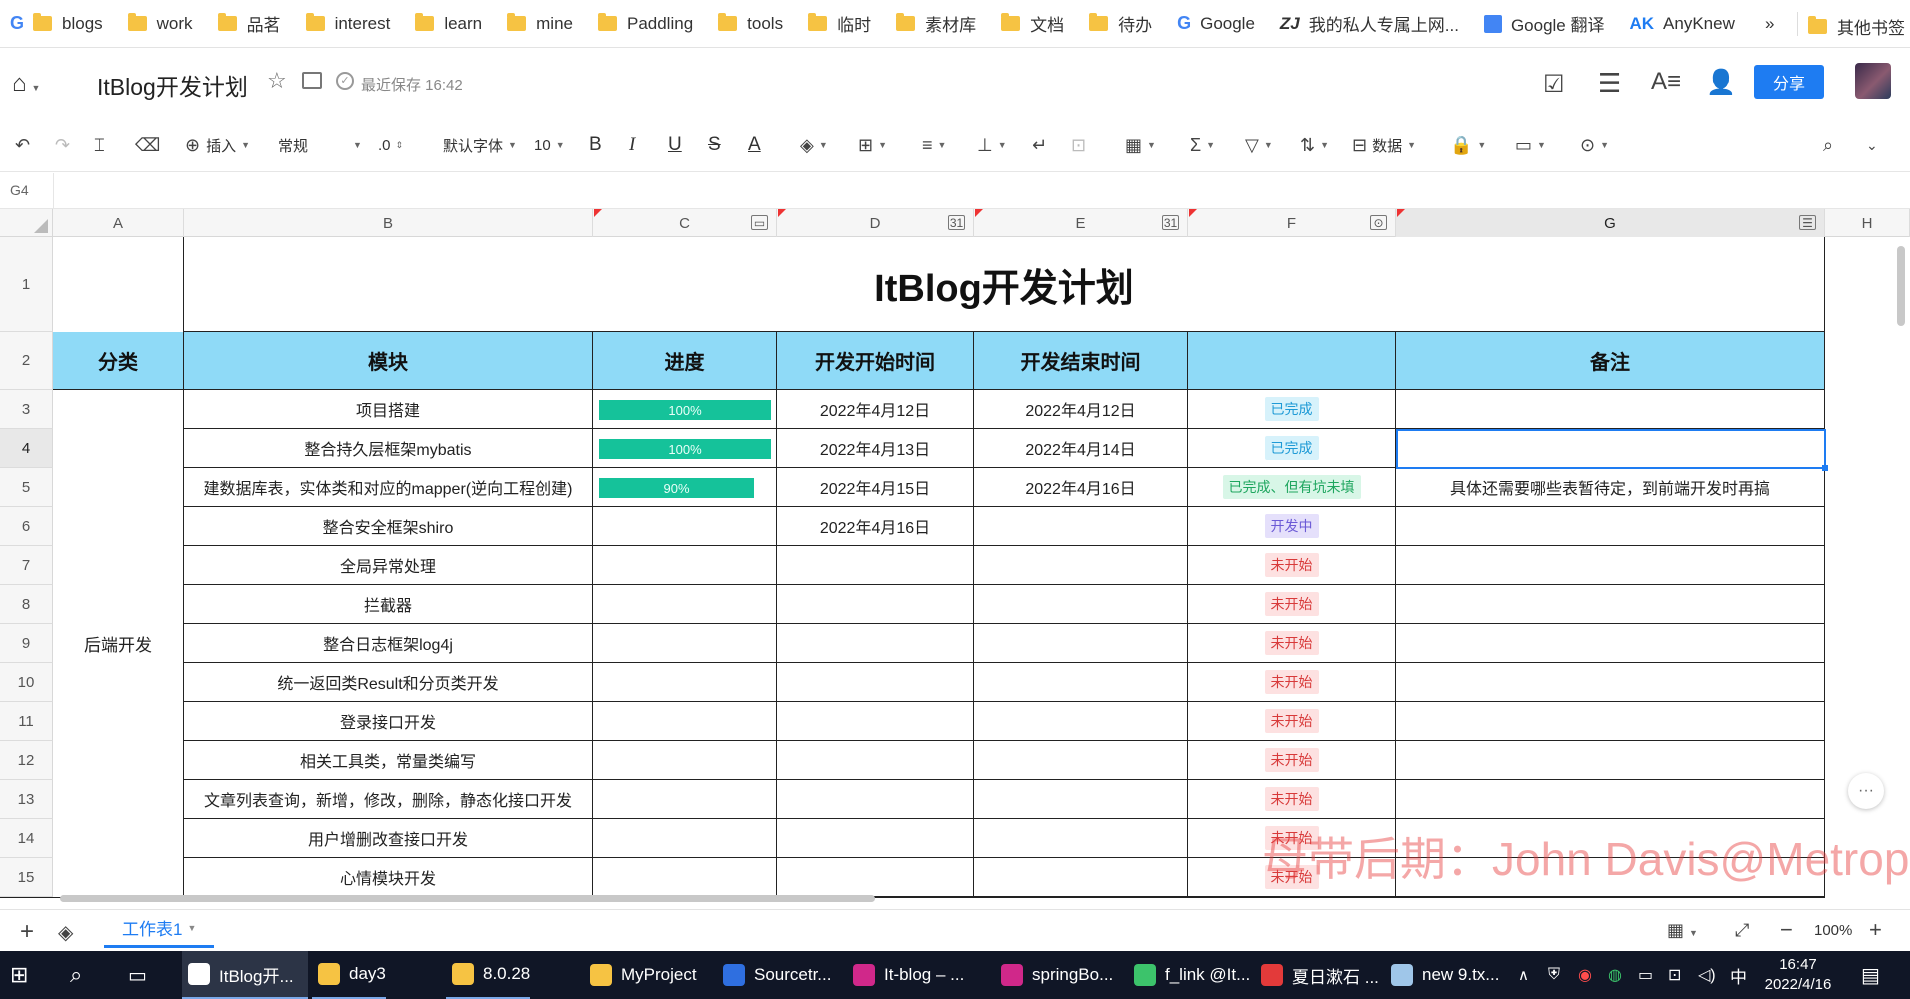 The width and height of the screenshot is (1910, 999). Describe the element at coordinates (814, 145) in the screenshot. I see `fill-color-icon: ◈ ▼` at that location.